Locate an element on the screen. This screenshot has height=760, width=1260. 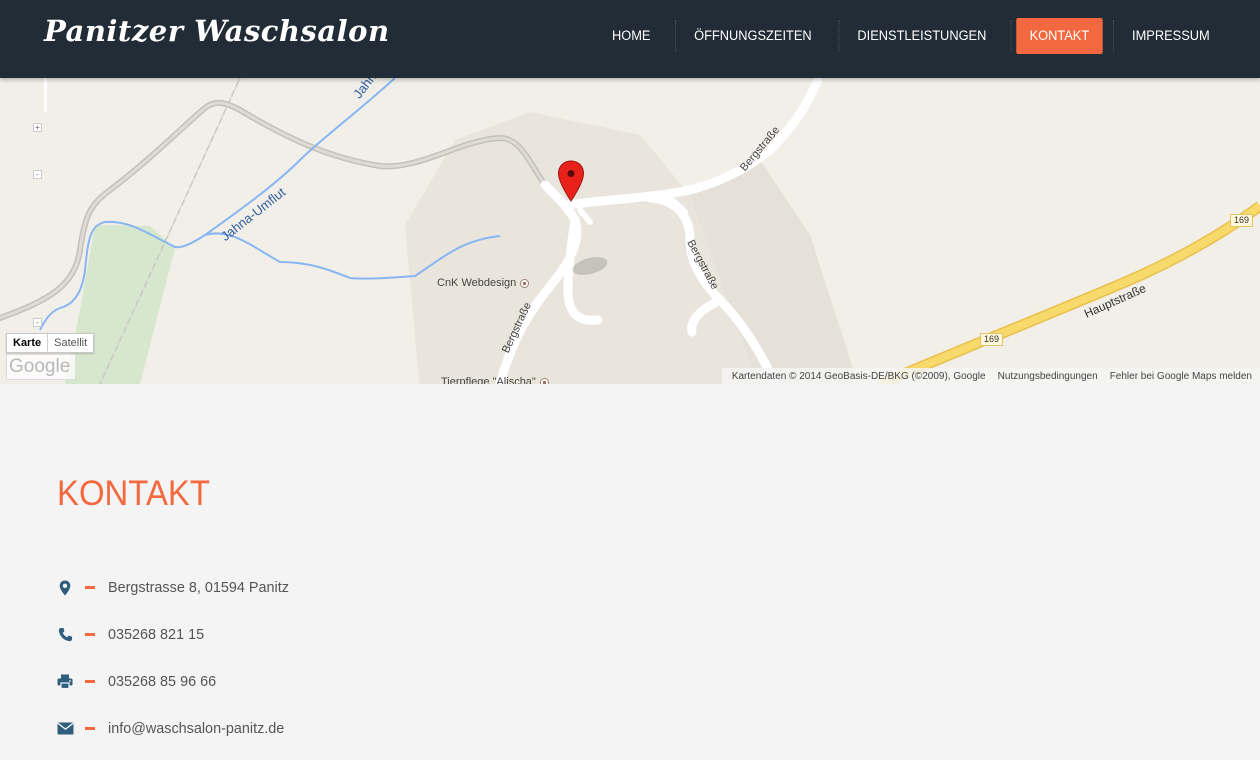
map-route-shield-2: 169 is located at coordinates (992, 339).